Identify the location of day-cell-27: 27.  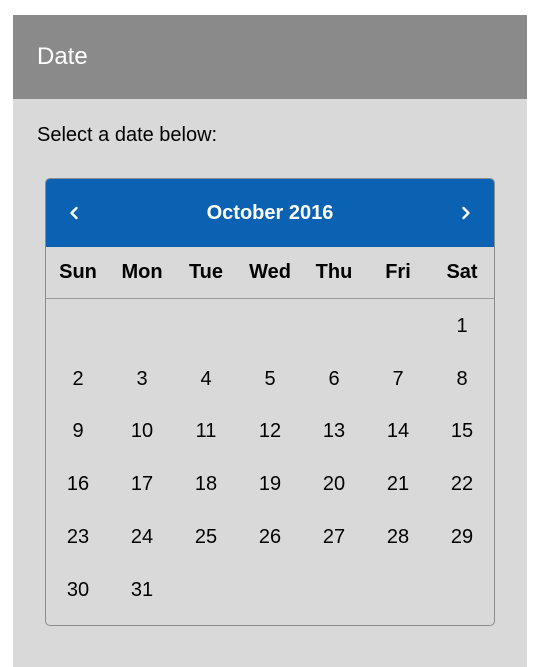
(334, 537).